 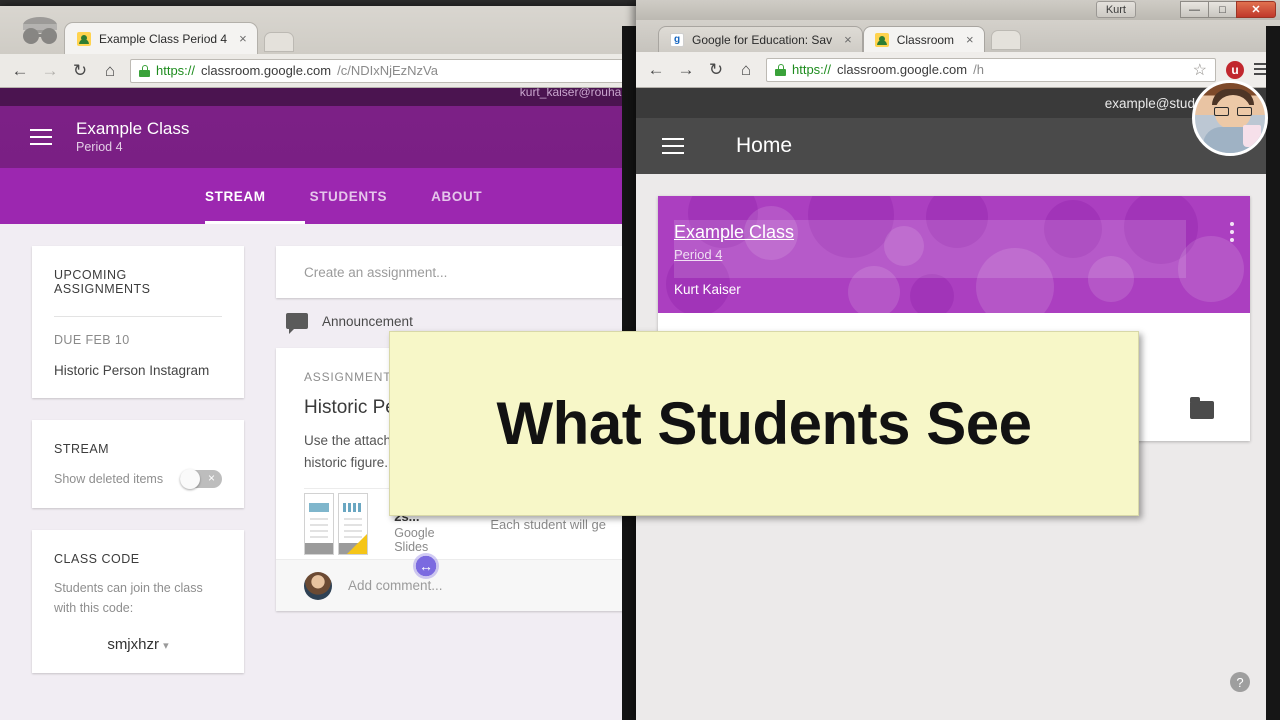 I want to click on classroom-appbar: Home +, so click(x=958, y=146).